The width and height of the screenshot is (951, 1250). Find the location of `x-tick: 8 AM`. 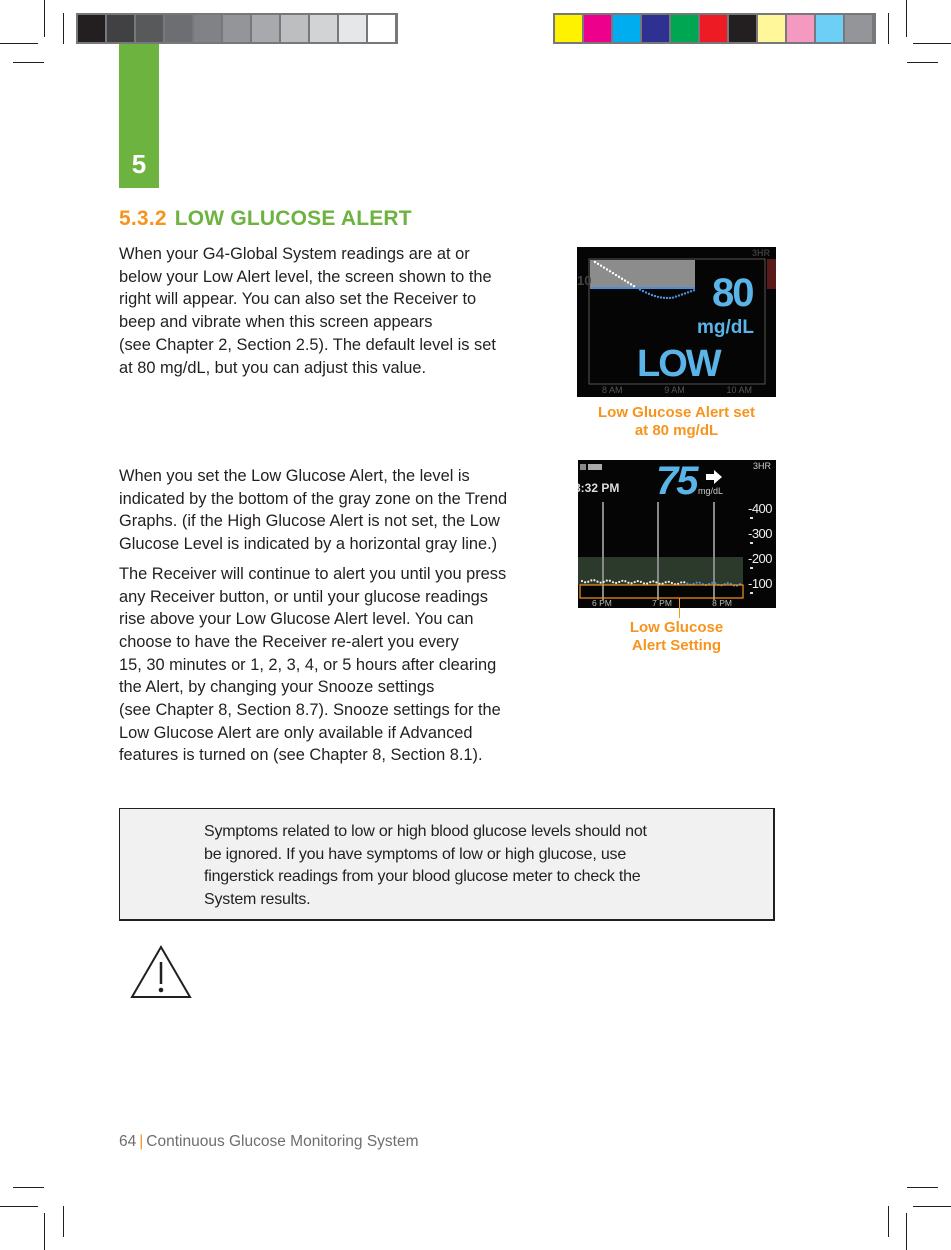

x-tick: 8 AM is located at coordinates (612, 390).